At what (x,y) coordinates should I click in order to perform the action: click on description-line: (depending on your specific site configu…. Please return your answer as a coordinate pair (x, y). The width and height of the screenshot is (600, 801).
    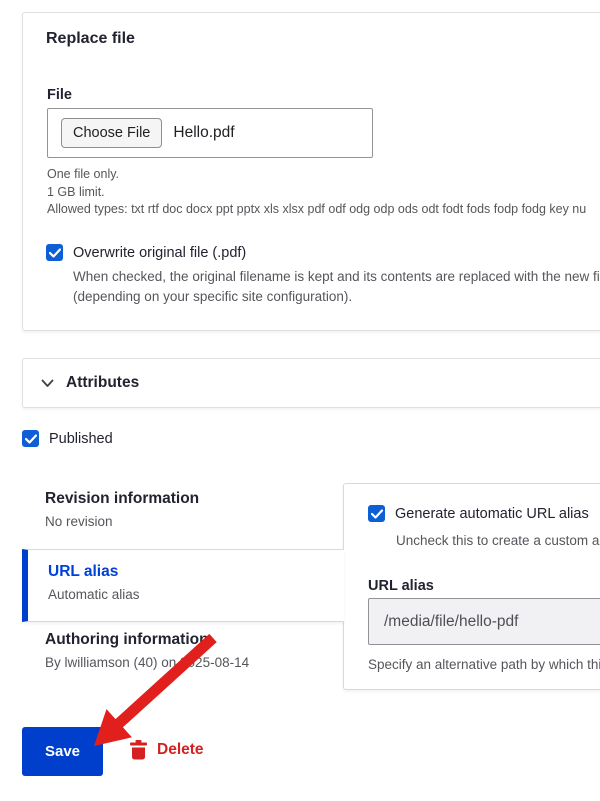
    Looking at the image, I should click on (213, 296).